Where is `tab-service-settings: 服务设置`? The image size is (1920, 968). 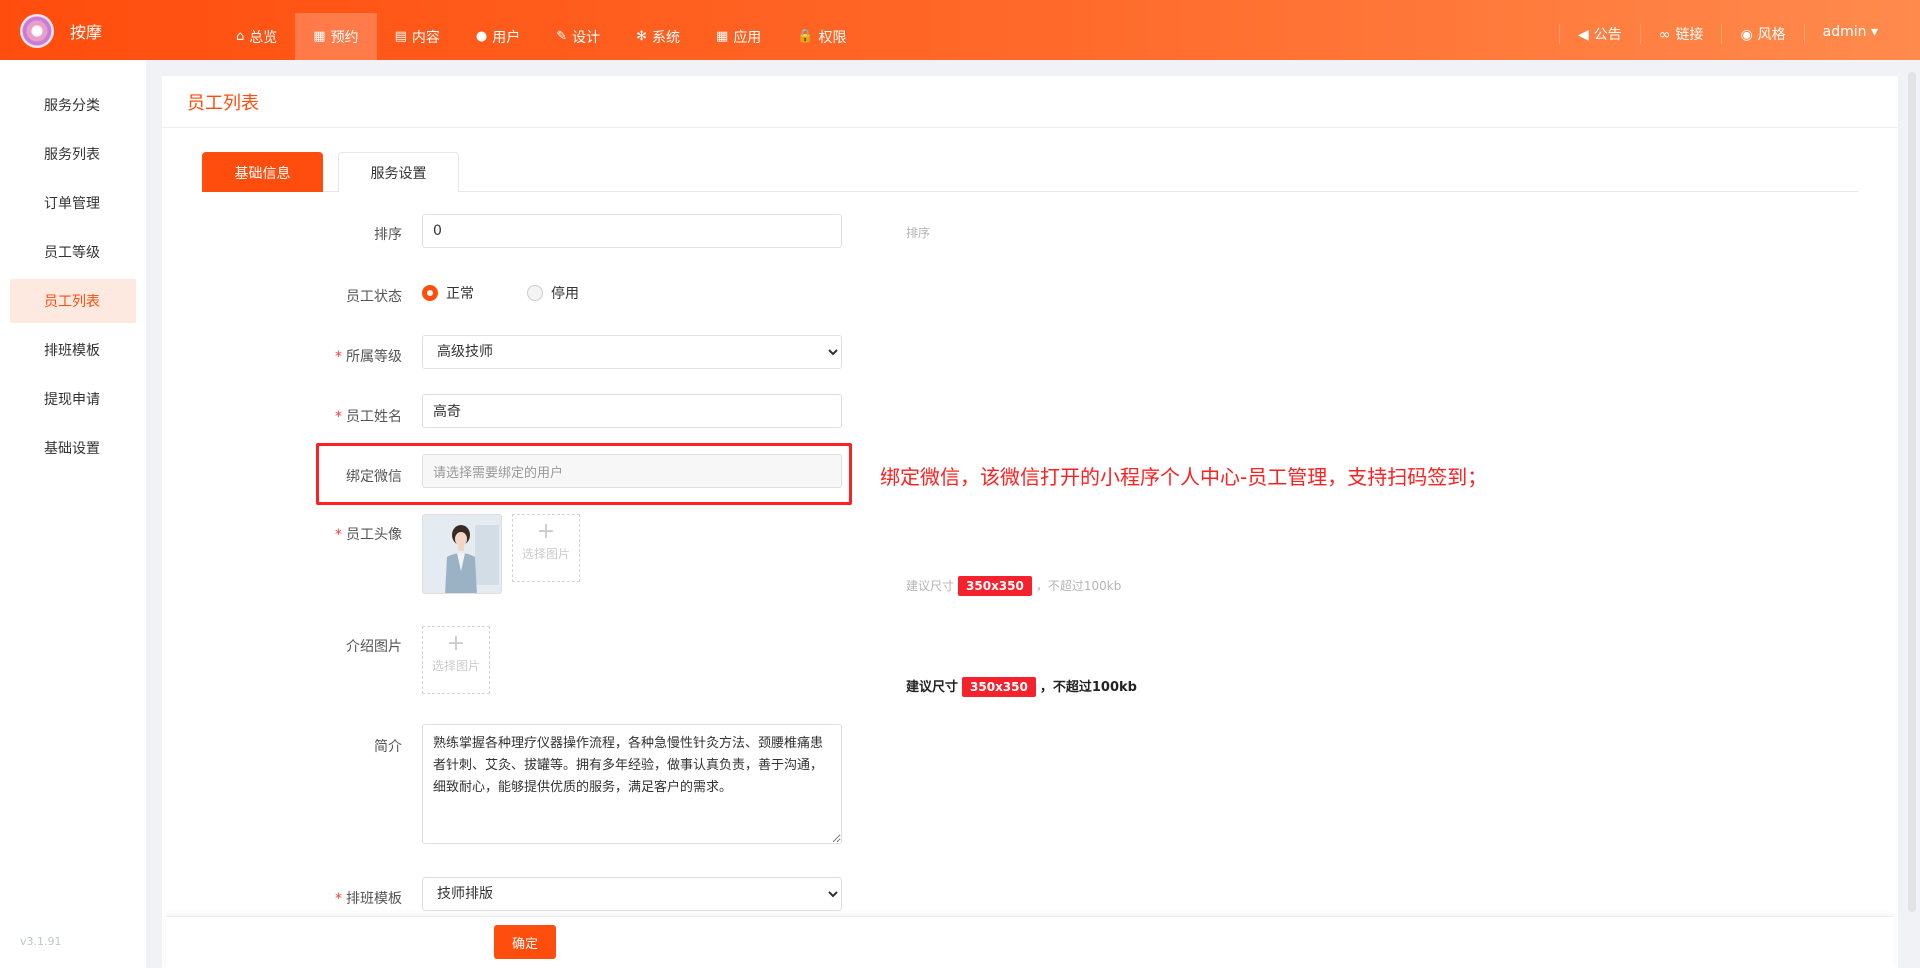 tab-service-settings: 服务设置 is located at coordinates (398, 172).